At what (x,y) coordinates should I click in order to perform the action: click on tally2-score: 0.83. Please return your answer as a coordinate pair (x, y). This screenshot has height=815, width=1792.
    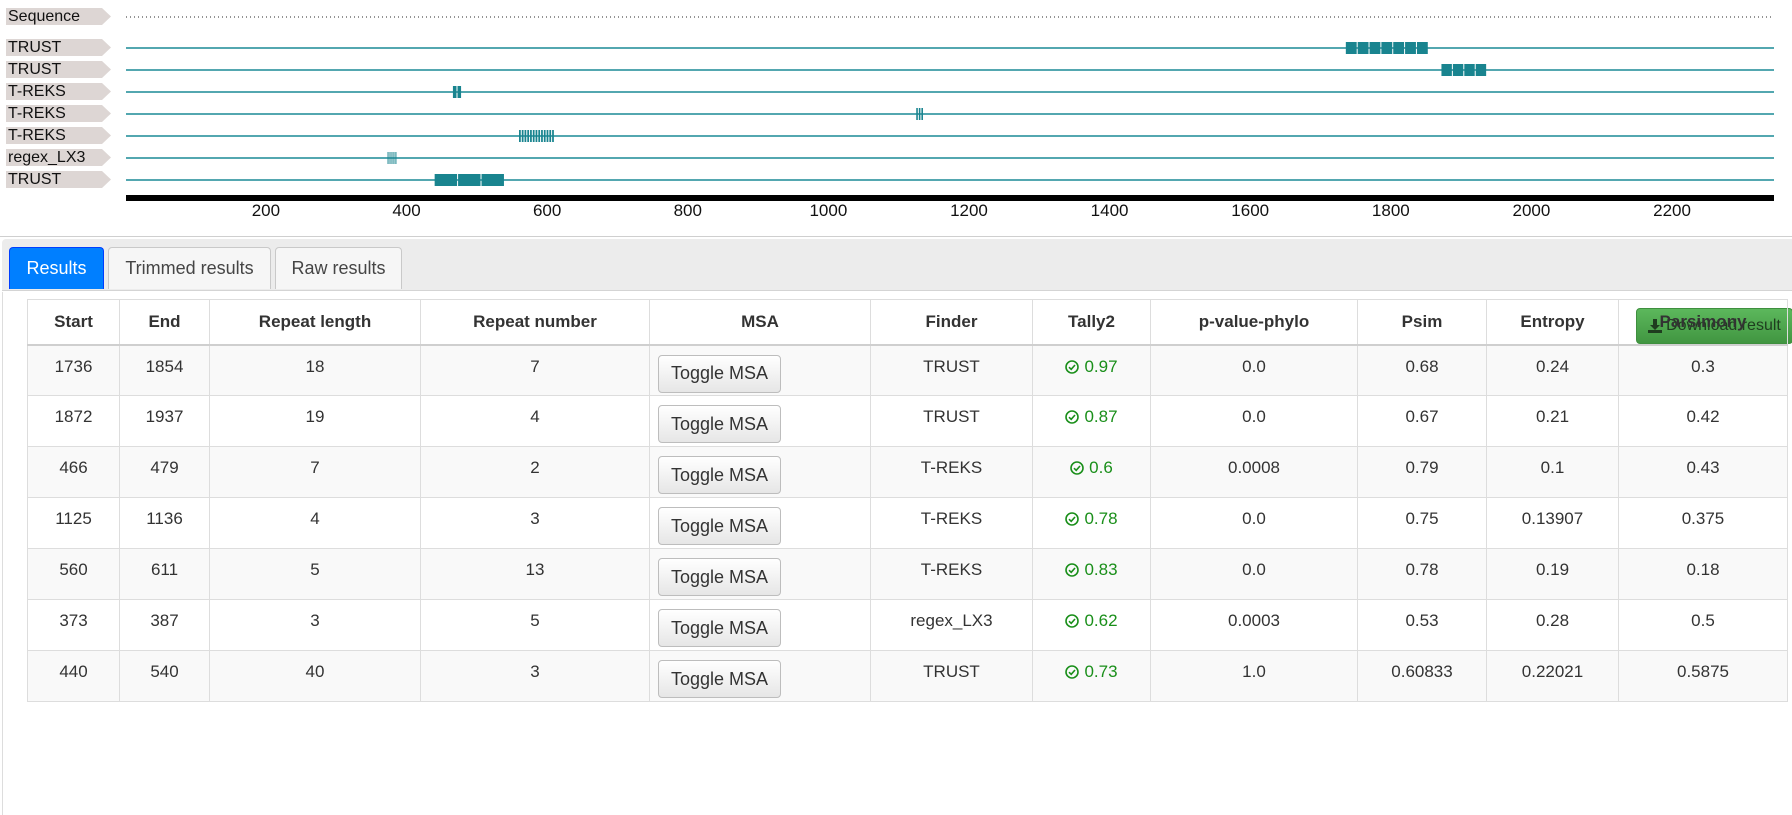
    Looking at the image, I should click on (1101, 569).